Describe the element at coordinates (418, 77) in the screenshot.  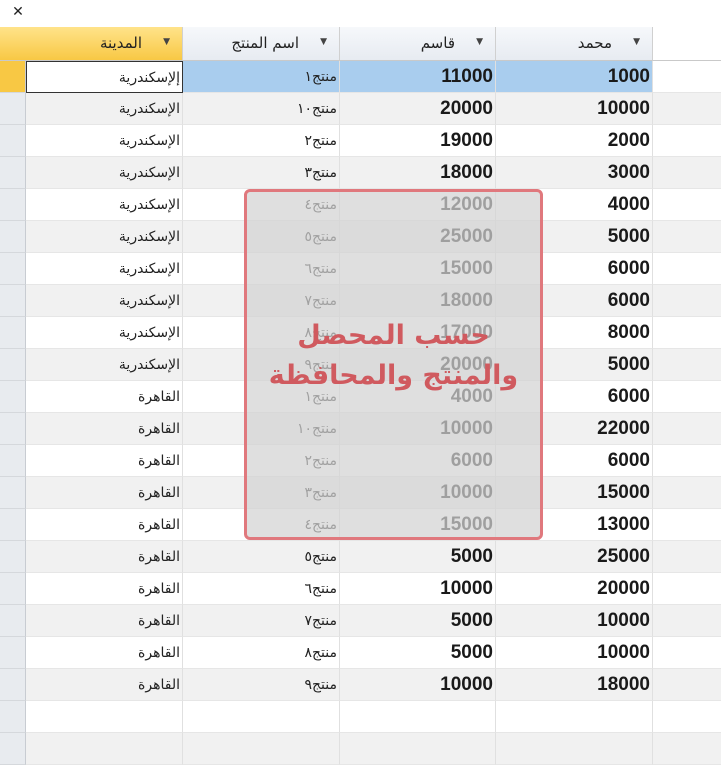
I see `table-cell-qasem: 11000` at that location.